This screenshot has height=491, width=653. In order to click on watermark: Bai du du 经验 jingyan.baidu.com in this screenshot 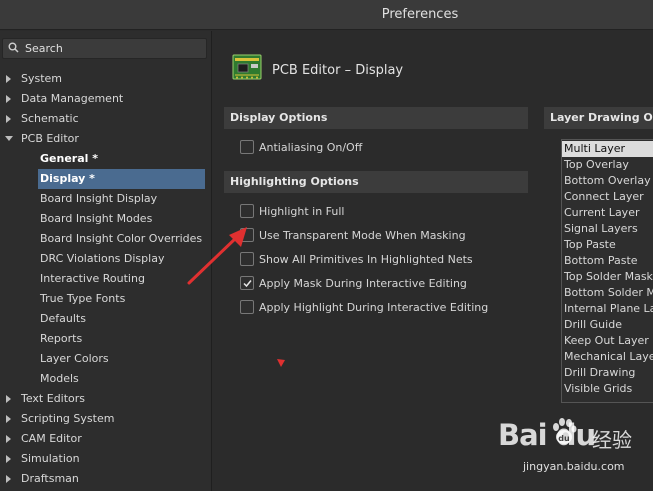, I will do `click(562, 449)`.